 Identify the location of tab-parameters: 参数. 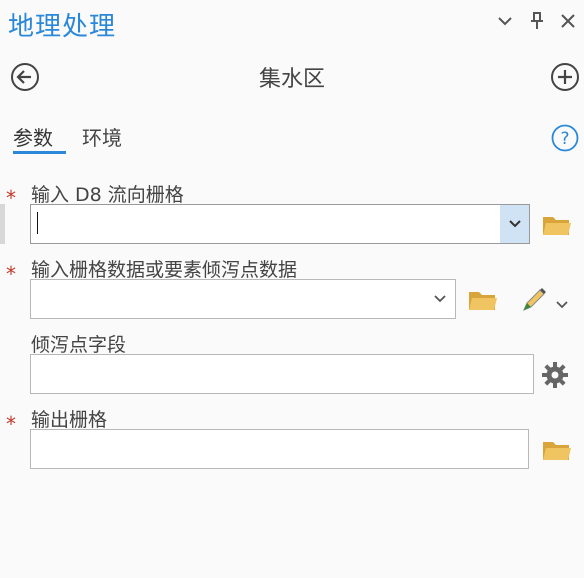
(33, 136).